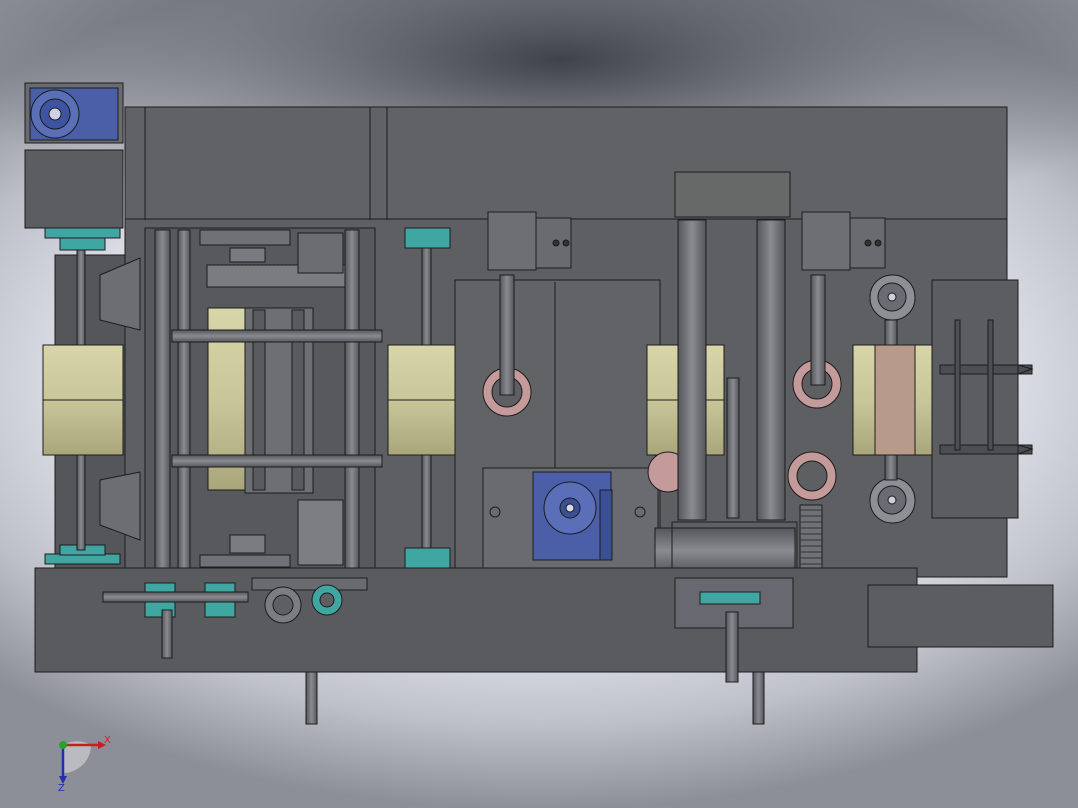 The image size is (1078, 808). What do you see at coordinates (107, 740) in the screenshot?
I see `x-axis-label: X` at bounding box center [107, 740].